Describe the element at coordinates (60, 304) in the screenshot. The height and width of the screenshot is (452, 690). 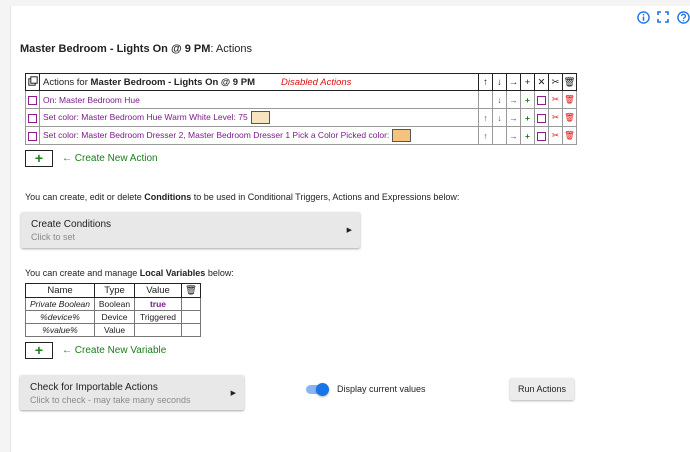
I see `variable-name: Private Boolean` at that location.